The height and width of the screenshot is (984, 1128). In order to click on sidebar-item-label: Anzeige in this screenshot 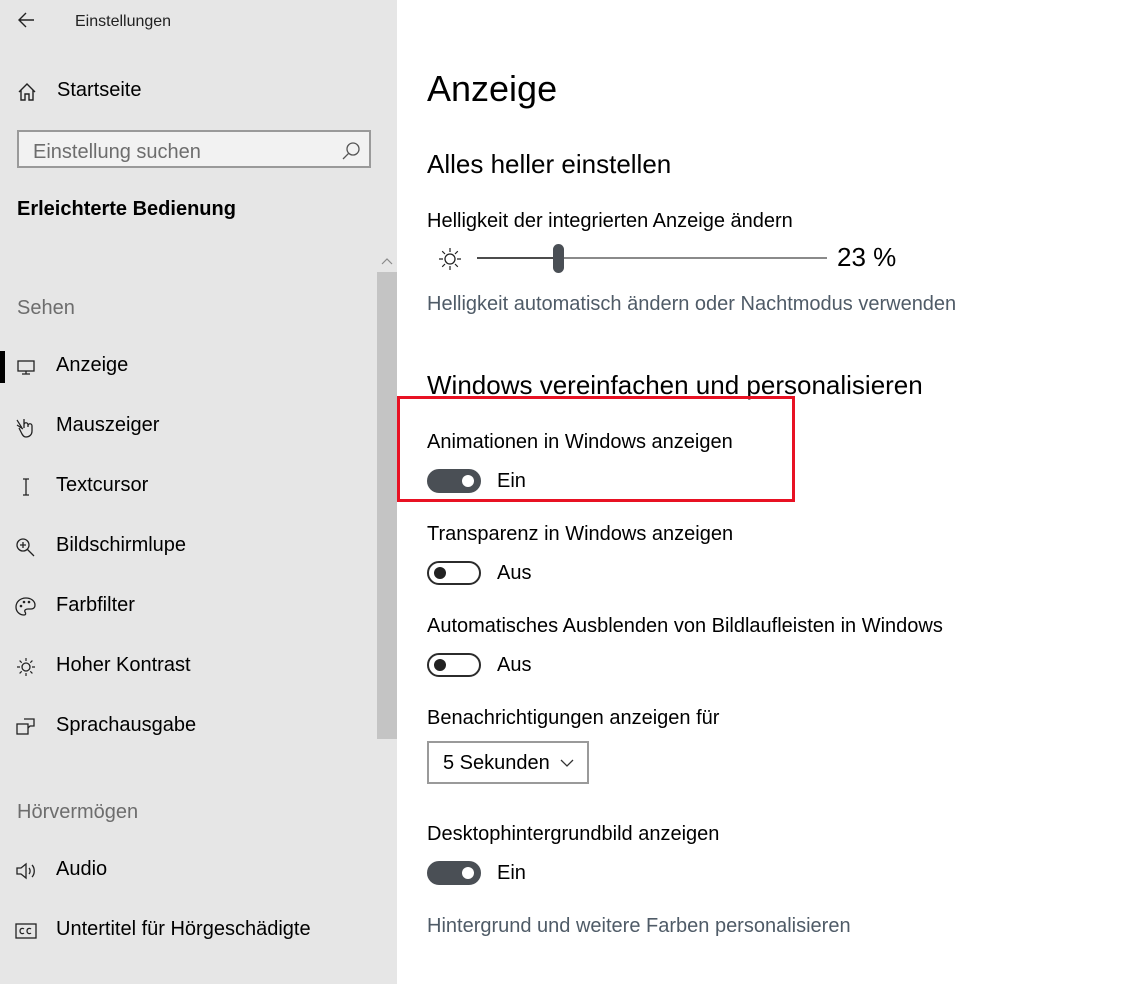, I will do `click(92, 365)`.